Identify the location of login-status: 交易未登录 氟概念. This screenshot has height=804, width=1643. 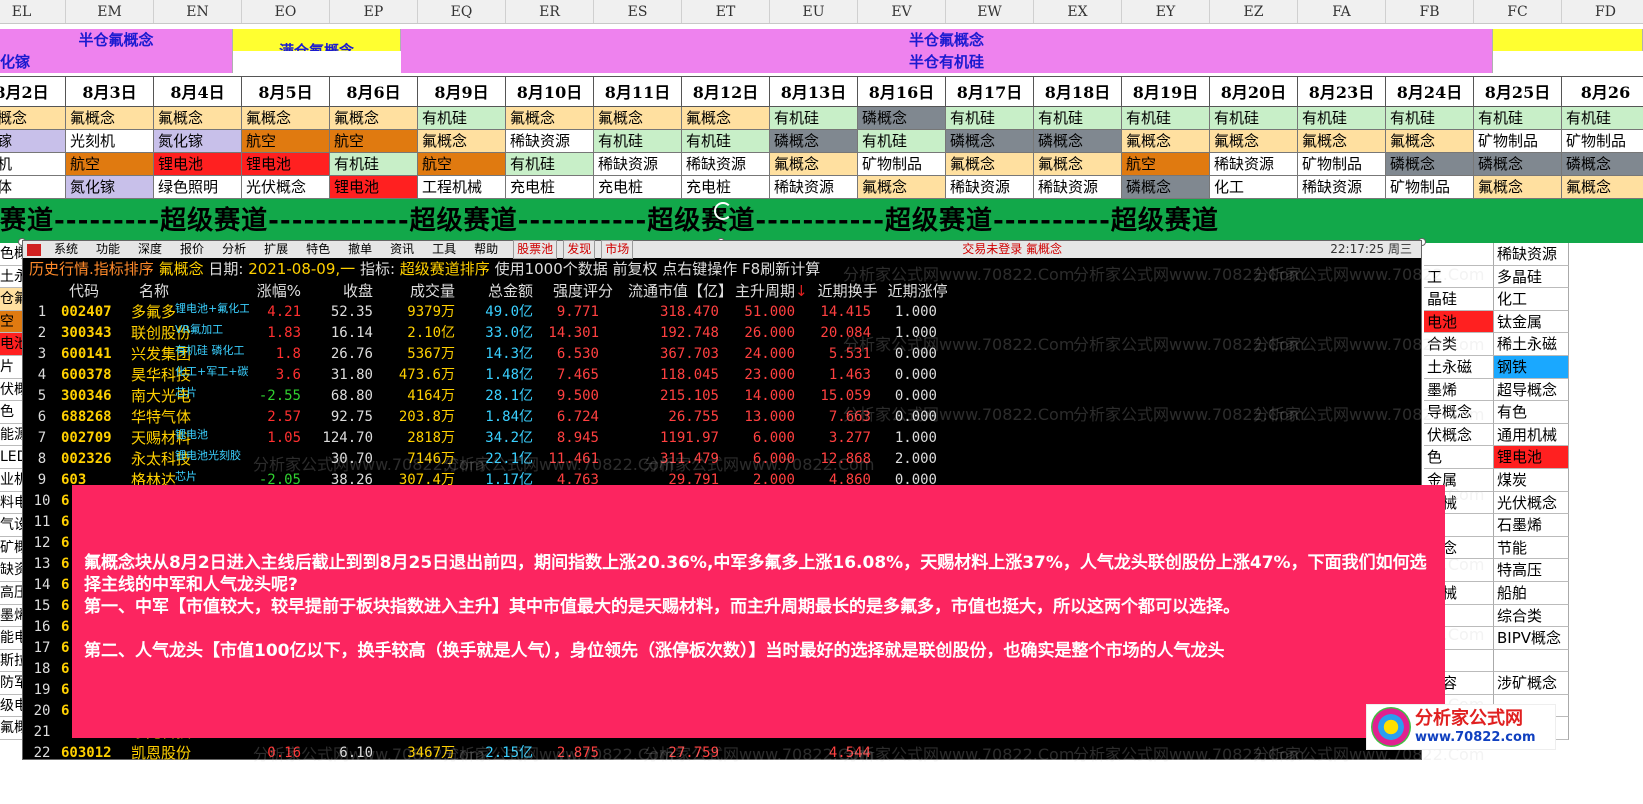
(1012, 249).